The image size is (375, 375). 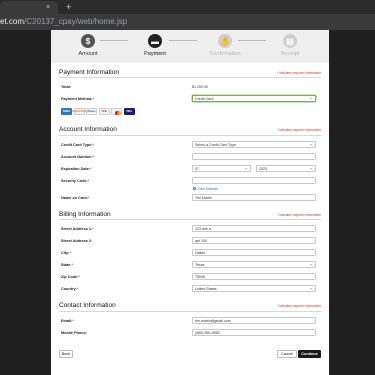 What do you see at coordinates (254, 240) in the screenshot?
I see `street-address-2-input: apt 100` at bounding box center [254, 240].